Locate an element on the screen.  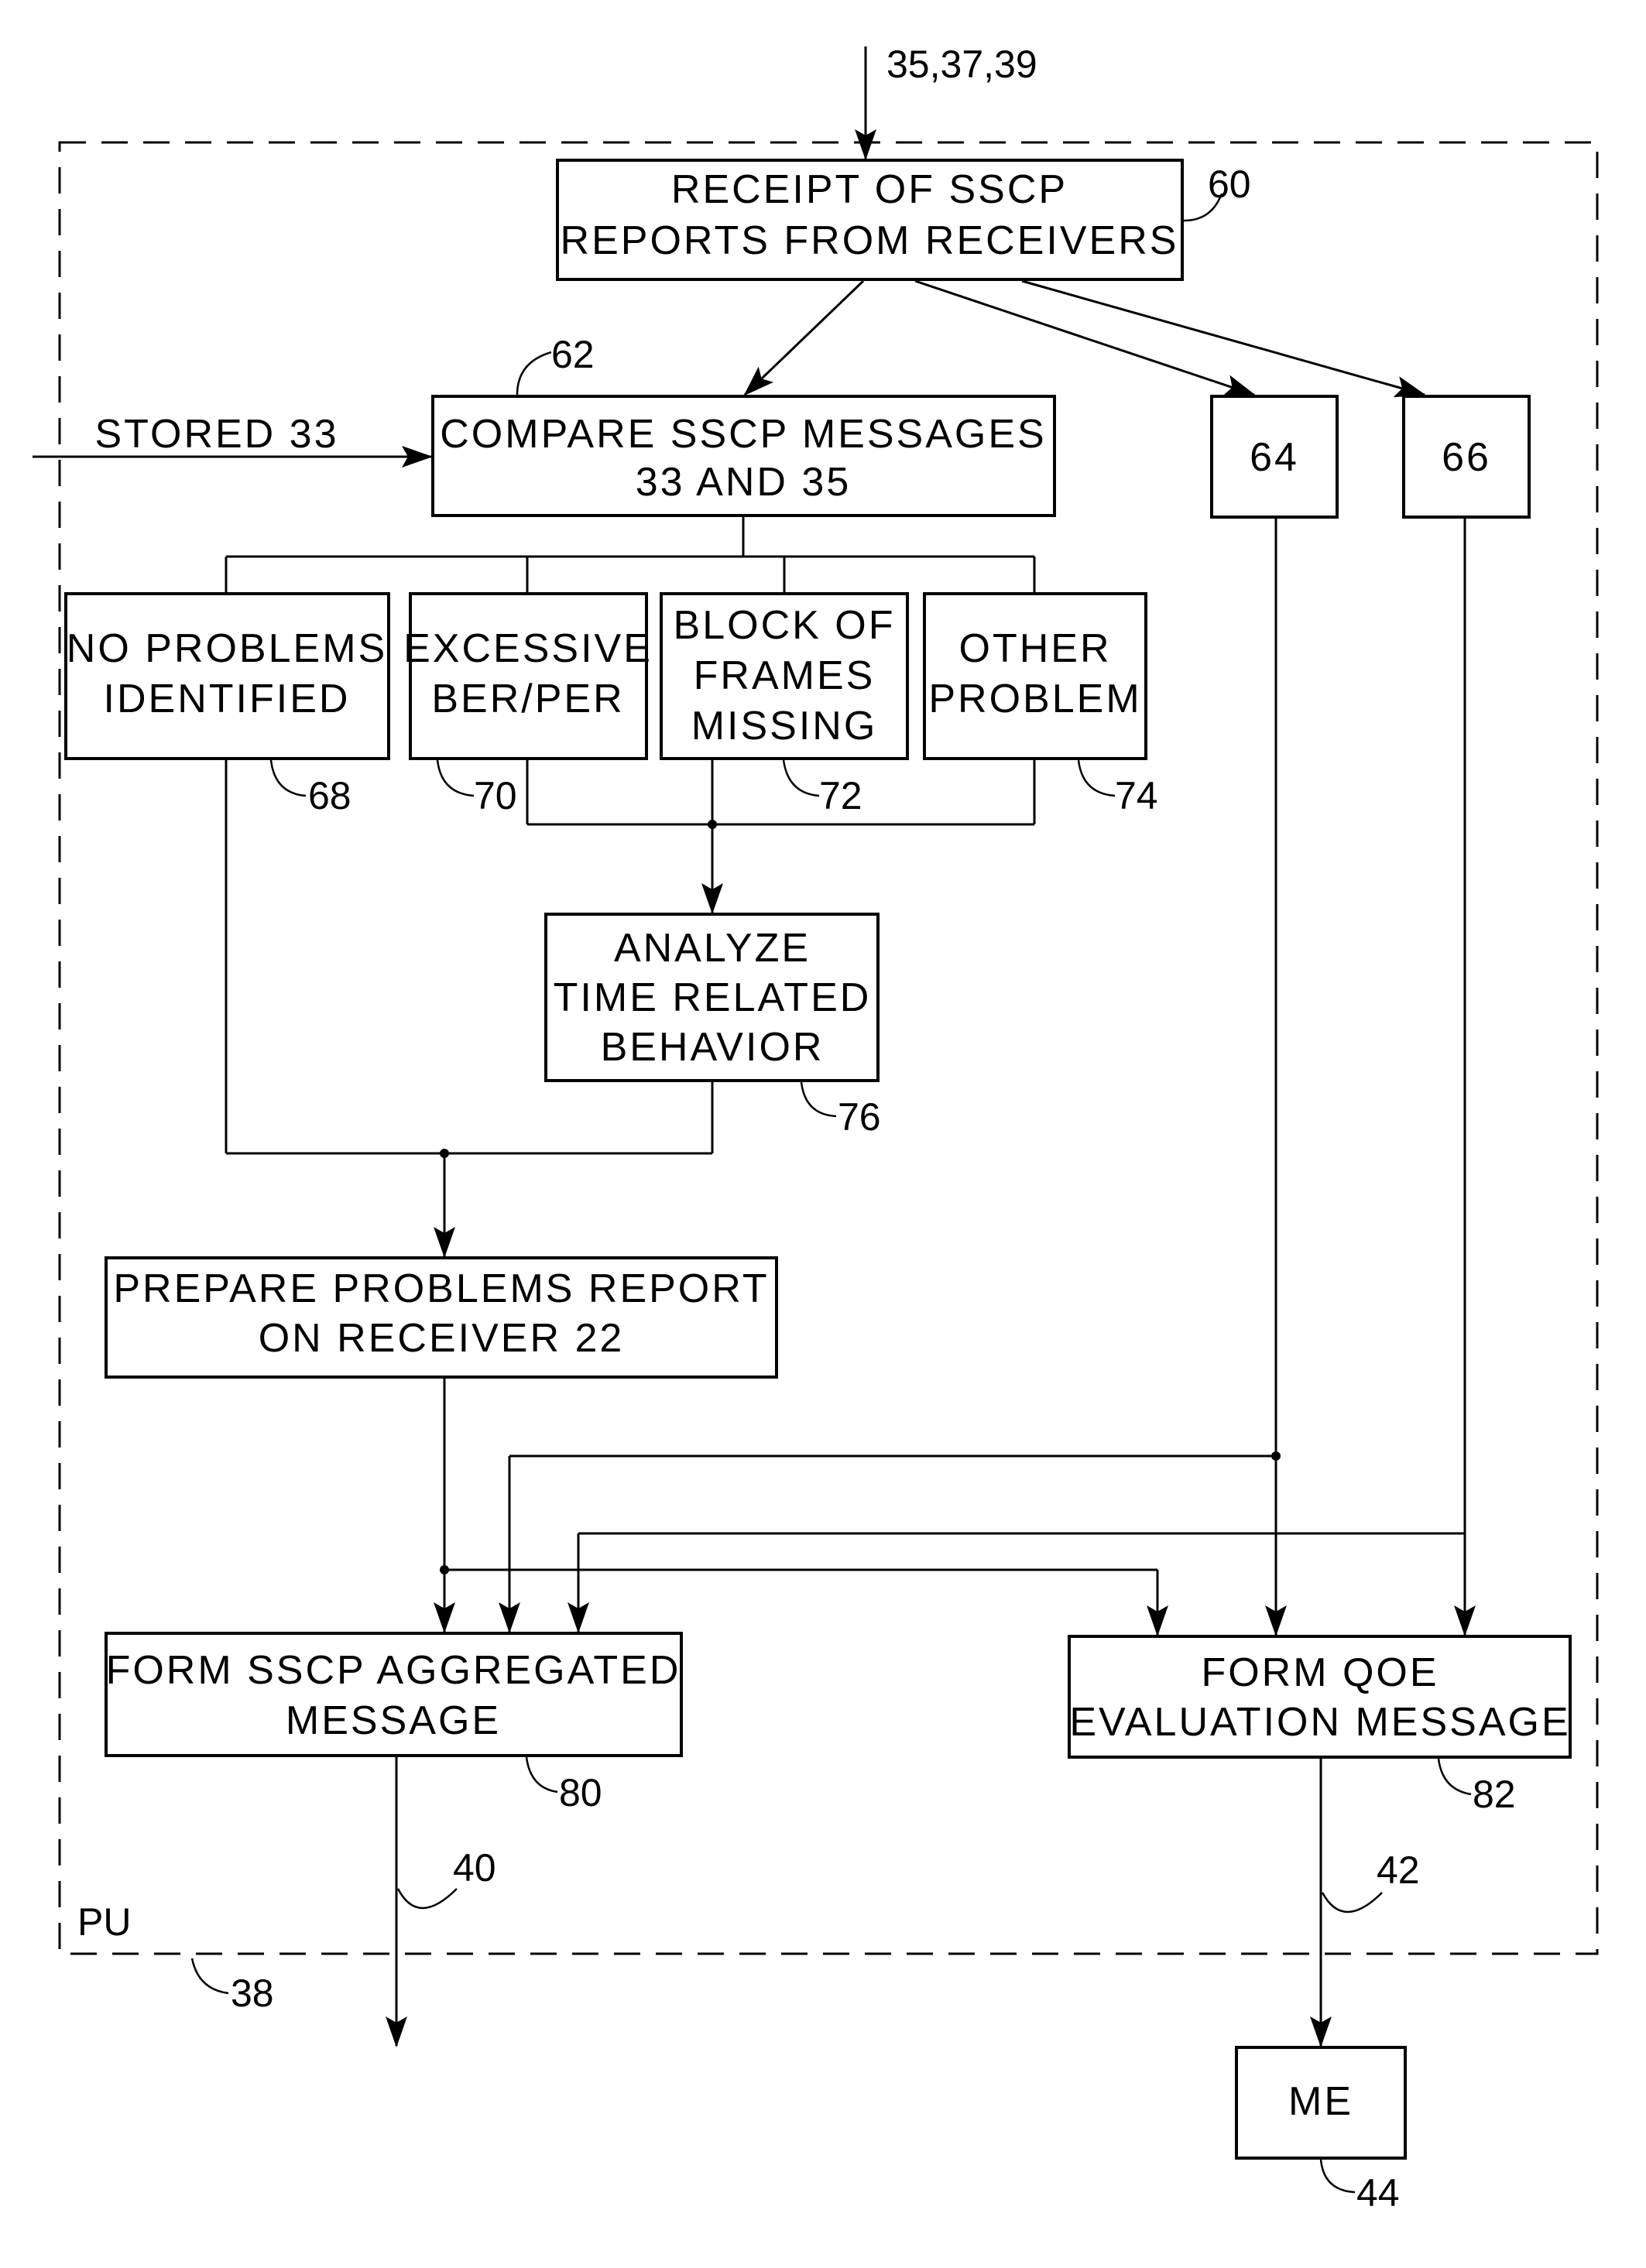
output-40-leader is located at coordinates (427, 1899).